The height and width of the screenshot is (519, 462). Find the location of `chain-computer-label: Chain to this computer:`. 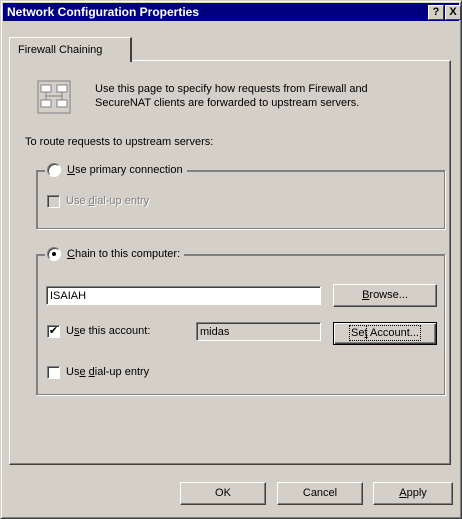

chain-computer-label: Chain to this computer: is located at coordinates (124, 254).